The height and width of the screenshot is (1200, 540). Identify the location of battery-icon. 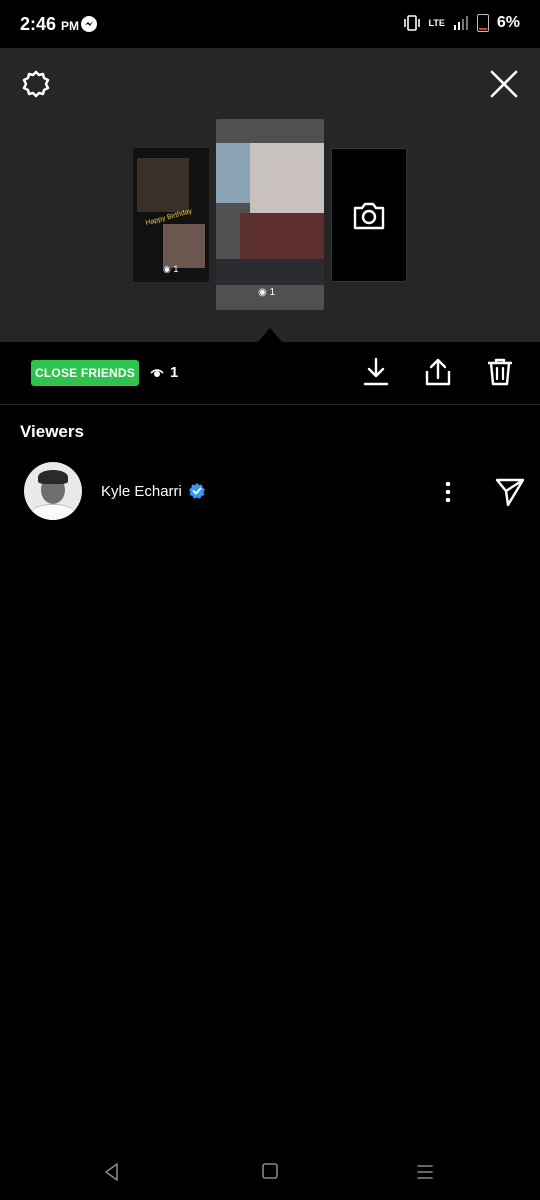
(482, 23).